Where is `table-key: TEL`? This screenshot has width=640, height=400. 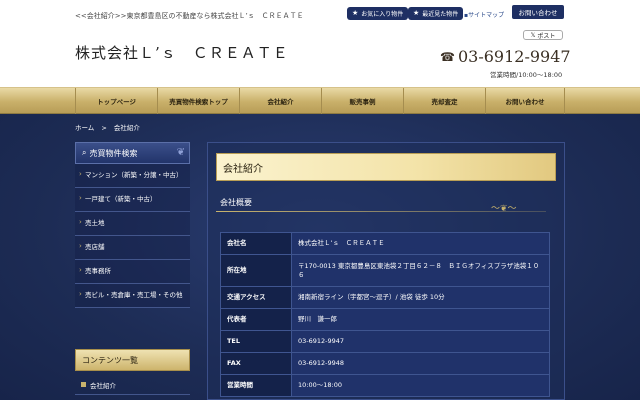
table-key: TEL is located at coordinates (256, 341).